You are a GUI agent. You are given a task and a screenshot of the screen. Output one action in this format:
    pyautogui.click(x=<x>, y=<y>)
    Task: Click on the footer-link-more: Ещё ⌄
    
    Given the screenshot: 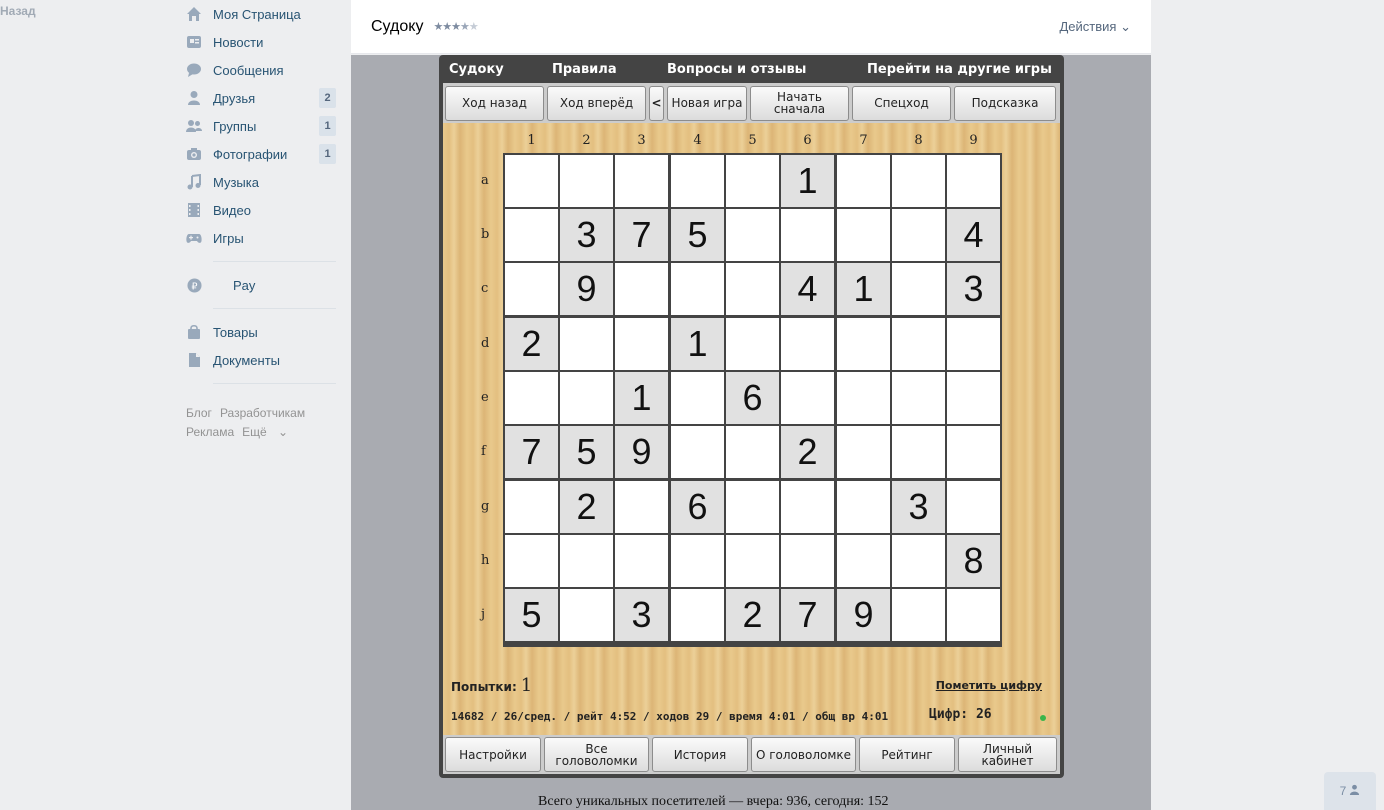 What is the action you would take?
    pyautogui.click(x=269, y=432)
    